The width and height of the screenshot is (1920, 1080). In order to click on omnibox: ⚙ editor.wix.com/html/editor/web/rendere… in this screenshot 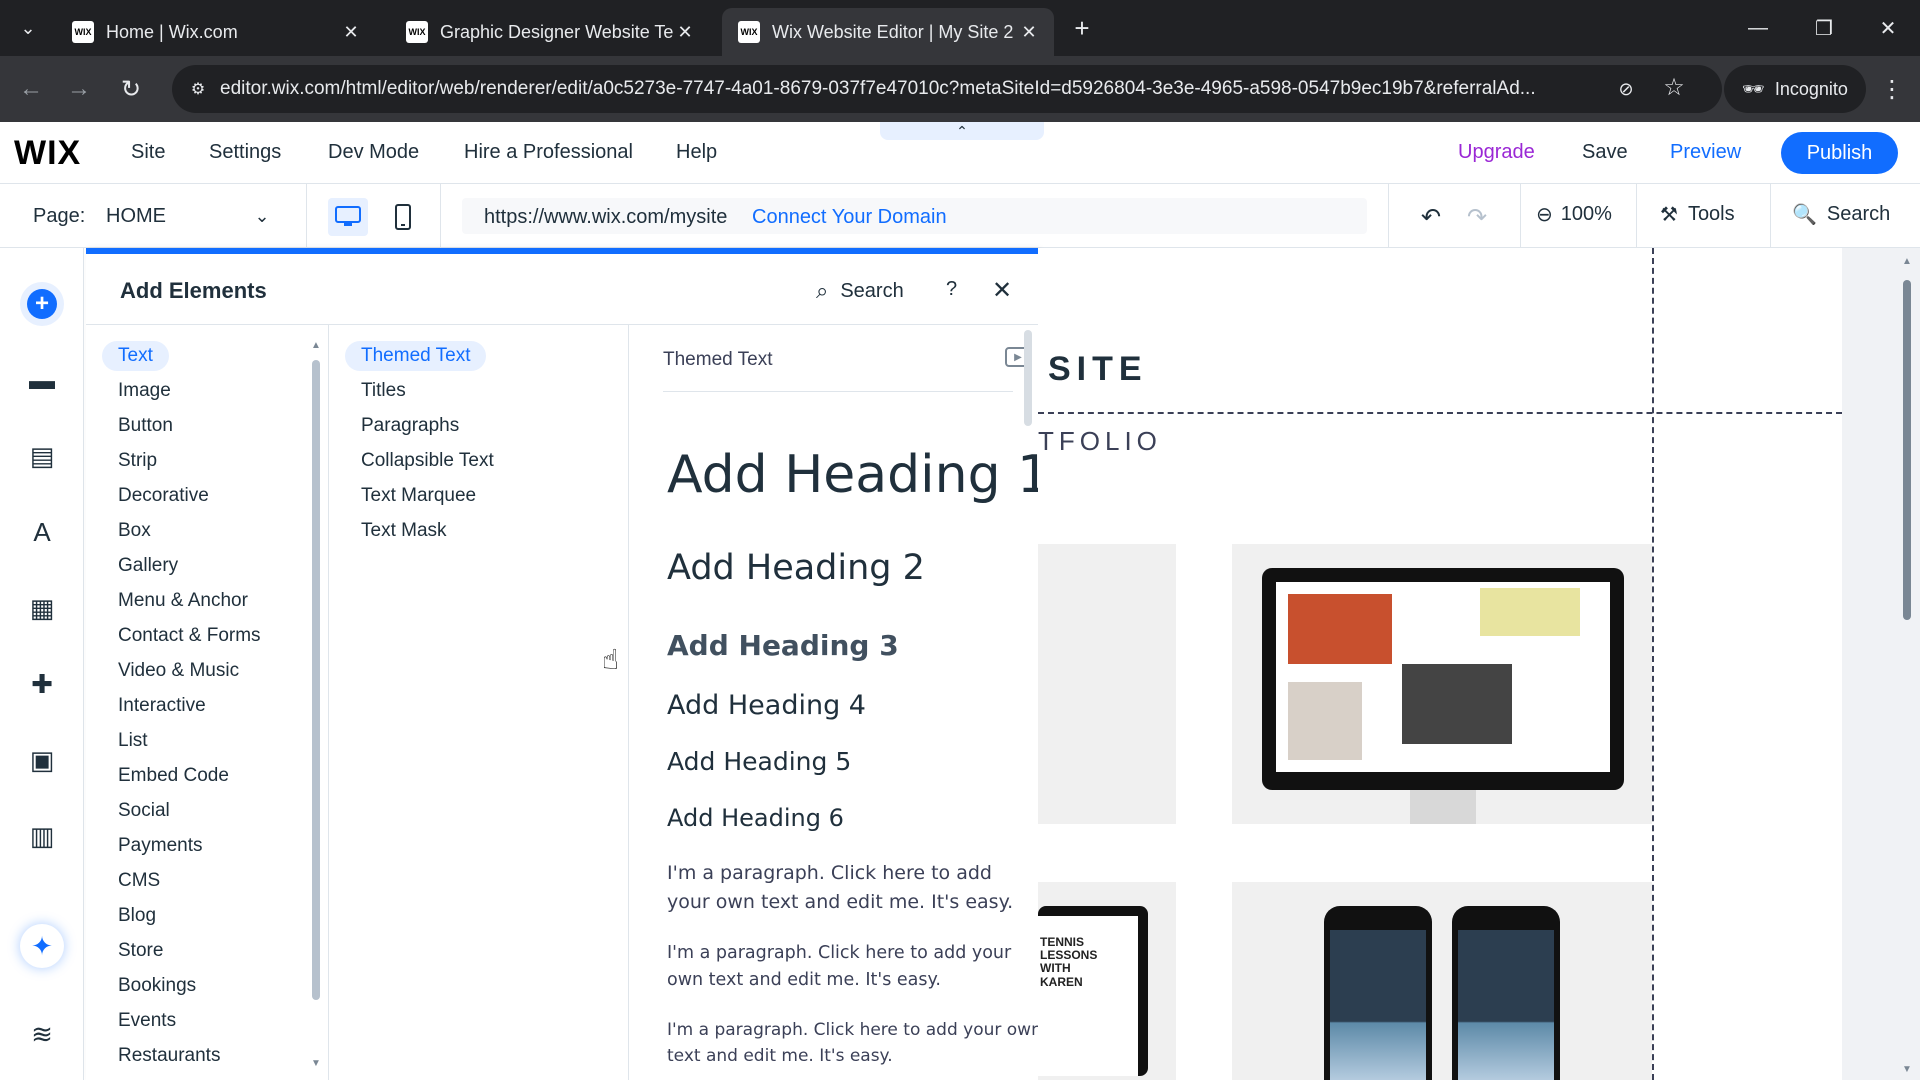, I will do `click(947, 89)`.